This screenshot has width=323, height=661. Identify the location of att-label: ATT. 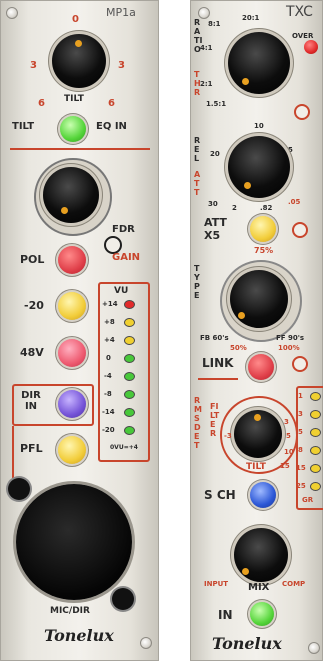
(197, 183).